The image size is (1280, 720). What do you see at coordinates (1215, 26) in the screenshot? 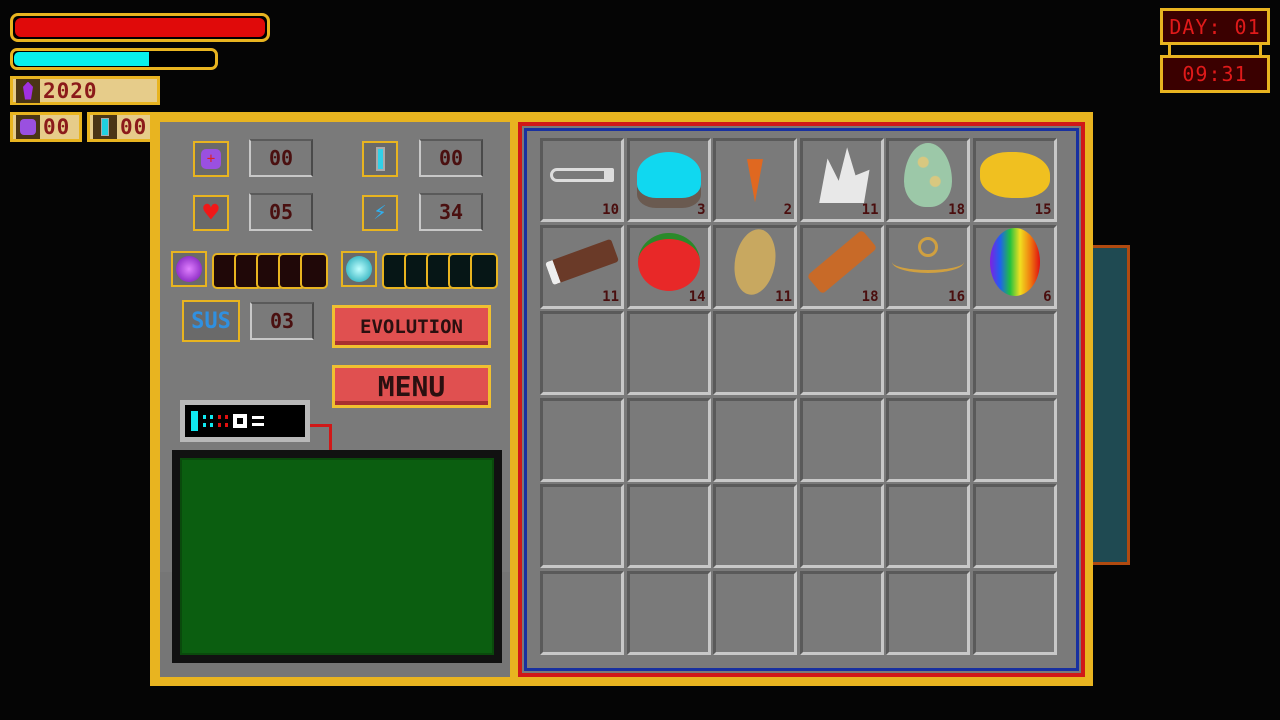
I see `day-display: DAY: 01` at bounding box center [1215, 26].